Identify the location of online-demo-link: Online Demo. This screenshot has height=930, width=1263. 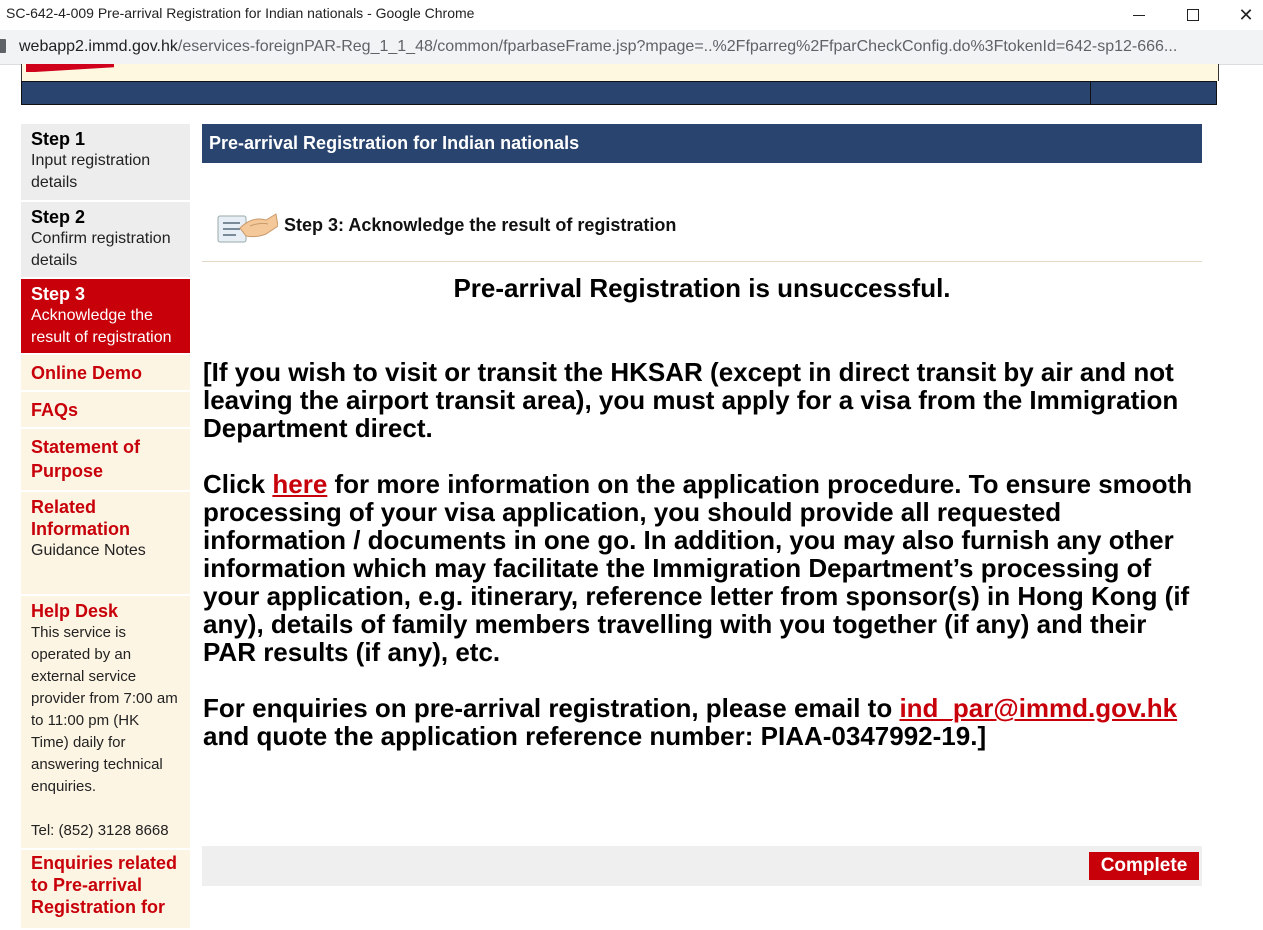
(105, 373).